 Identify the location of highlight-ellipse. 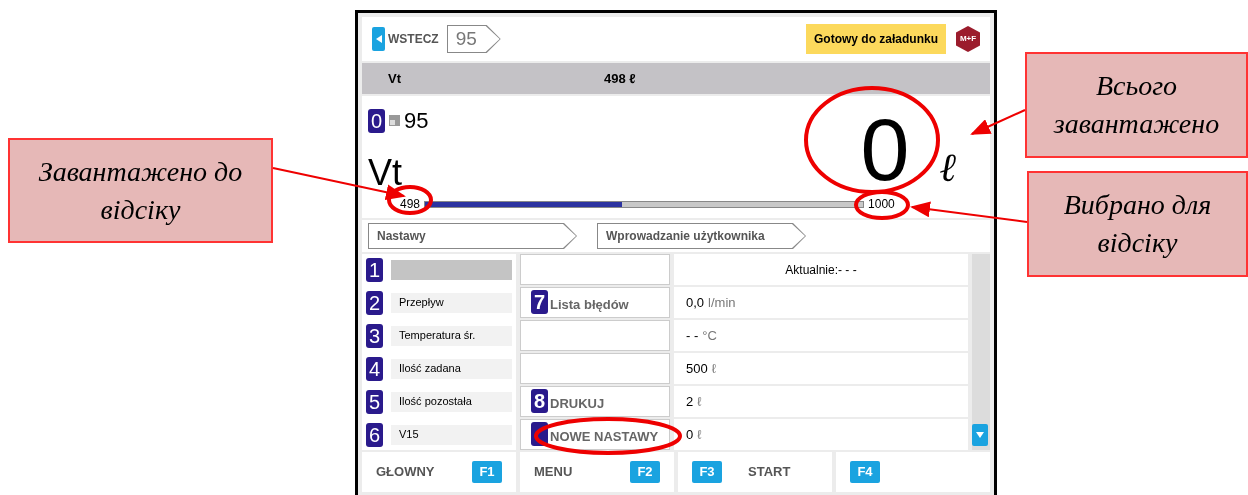
(410, 200).